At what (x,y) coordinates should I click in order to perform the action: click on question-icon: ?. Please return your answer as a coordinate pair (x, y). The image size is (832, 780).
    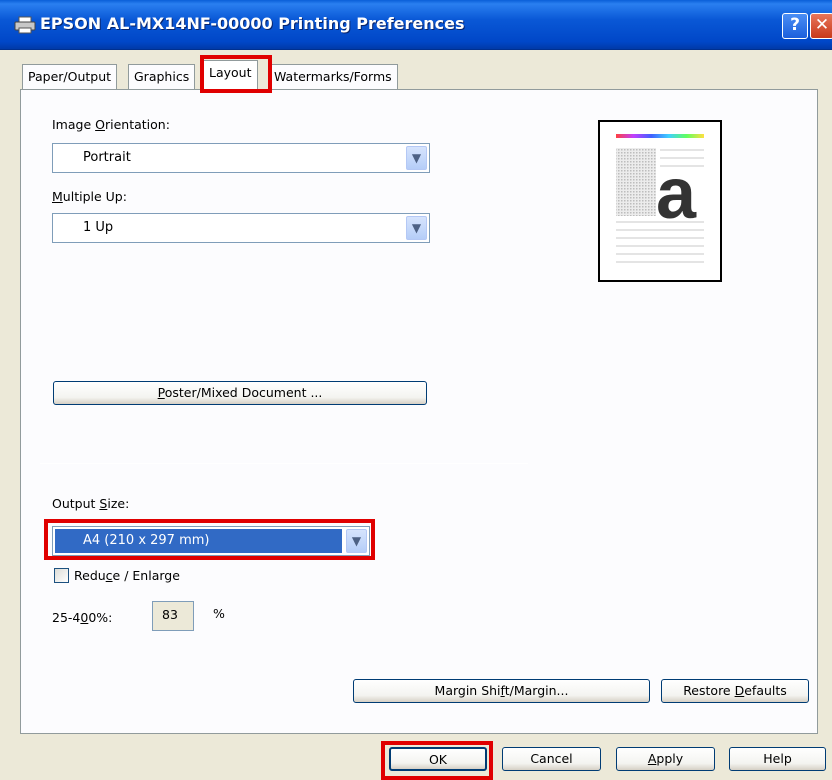
    Looking at the image, I should click on (795, 25).